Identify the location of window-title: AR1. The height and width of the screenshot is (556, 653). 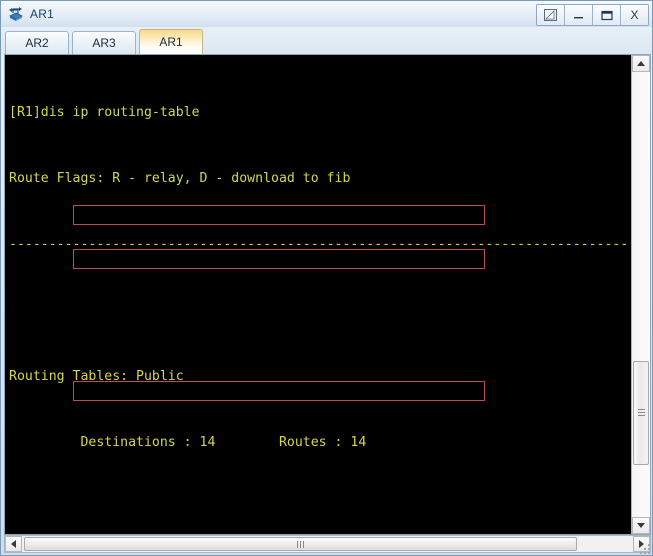
(42, 14).